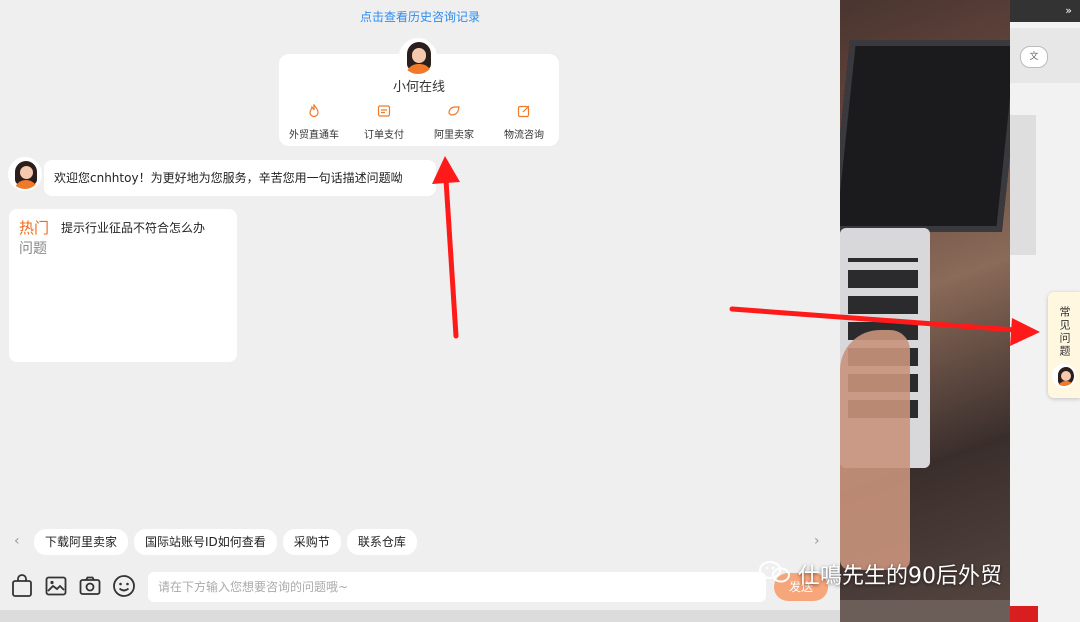  I want to click on input-toolbar: 请在下方输入您想要咨询的问题哦~ 发送, so click(420, 588).